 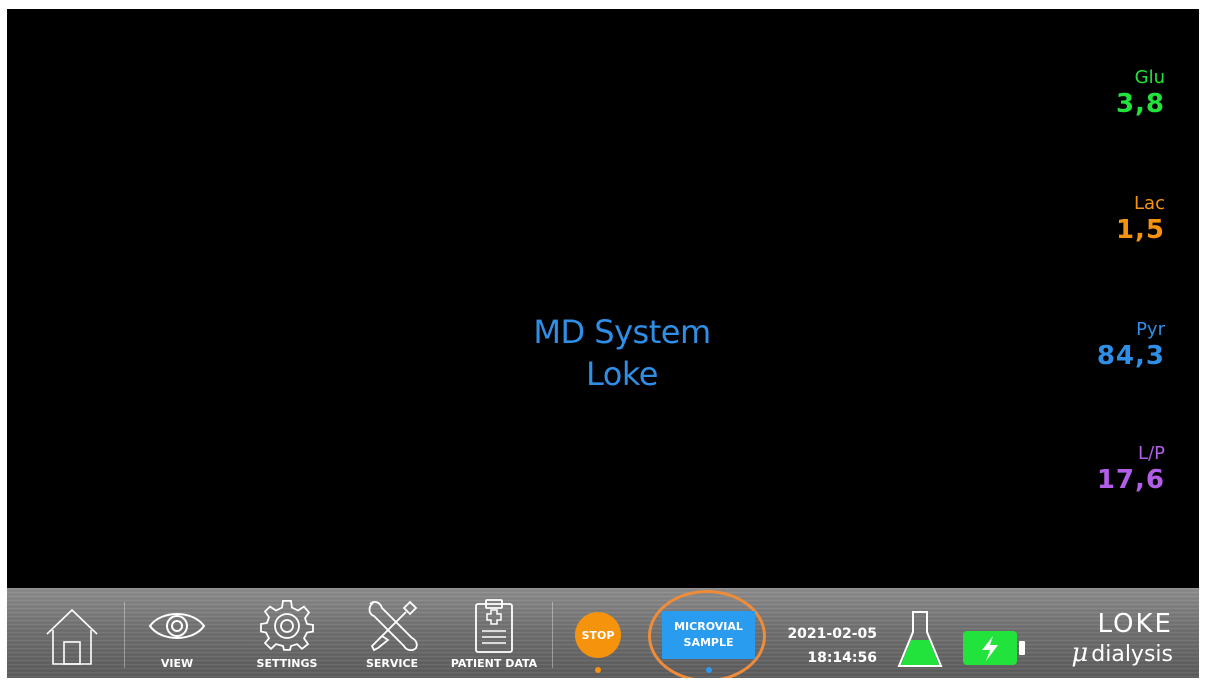 I want to click on gear-icon, so click(x=287, y=625).